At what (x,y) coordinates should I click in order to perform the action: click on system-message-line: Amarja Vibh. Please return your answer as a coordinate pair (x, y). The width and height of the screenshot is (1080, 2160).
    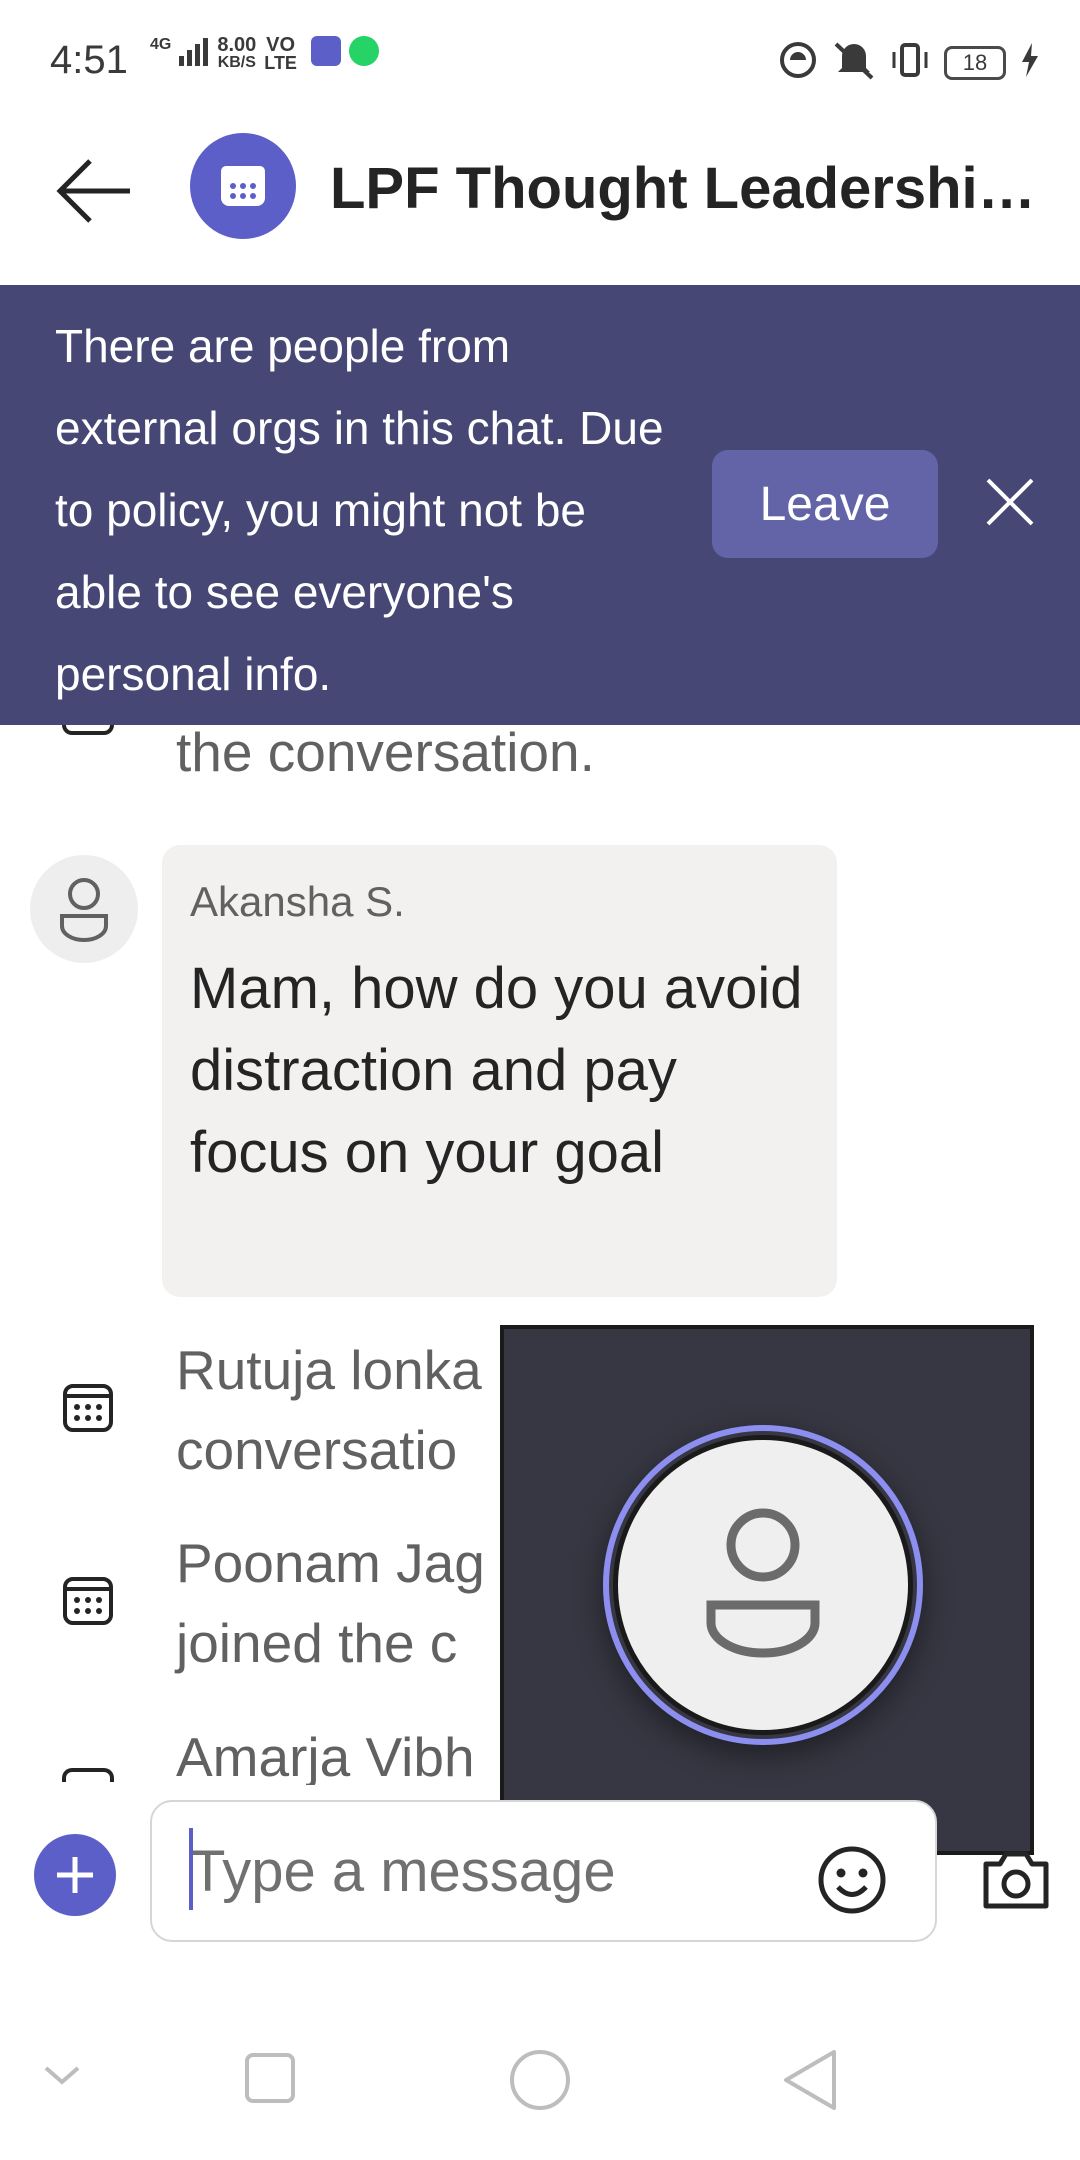
    Looking at the image, I should click on (325, 1755).